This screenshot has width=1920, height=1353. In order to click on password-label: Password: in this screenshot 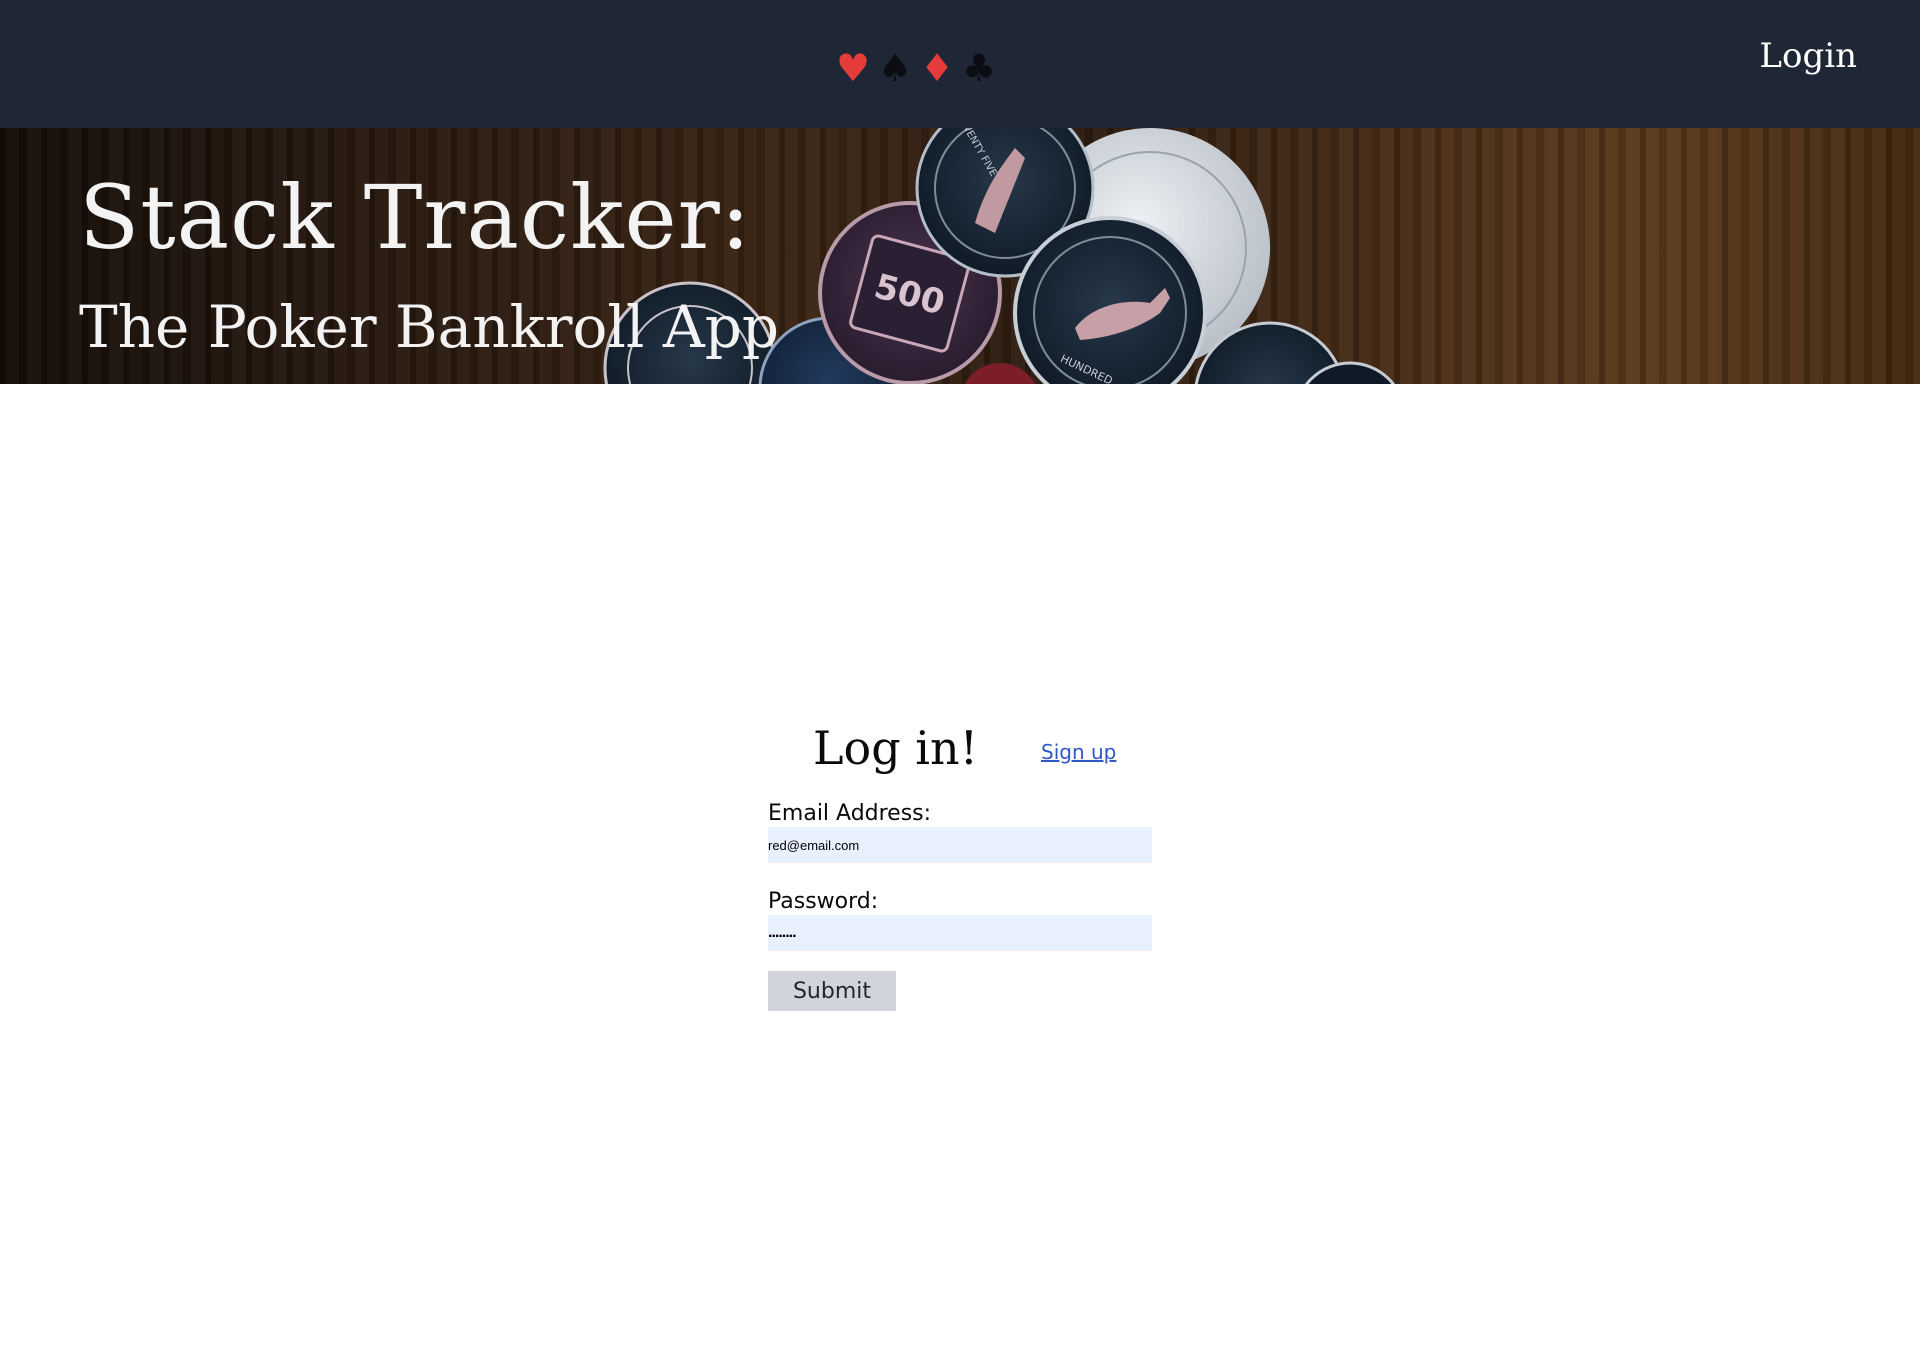, I will do `click(823, 901)`.